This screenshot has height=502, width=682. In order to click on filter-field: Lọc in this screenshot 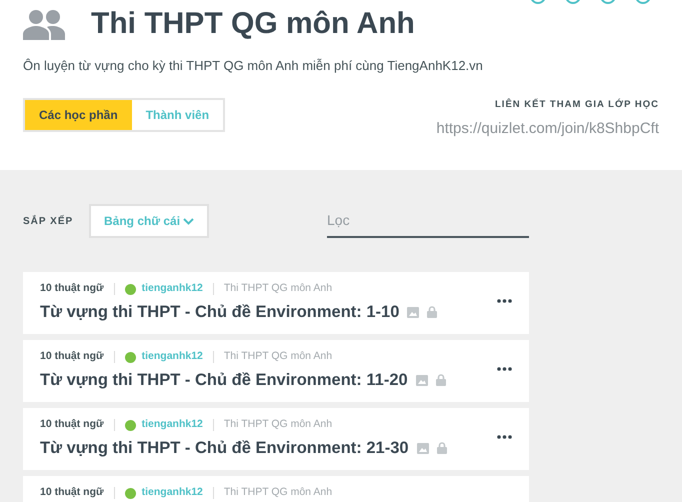, I will do `click(428, 221)`.